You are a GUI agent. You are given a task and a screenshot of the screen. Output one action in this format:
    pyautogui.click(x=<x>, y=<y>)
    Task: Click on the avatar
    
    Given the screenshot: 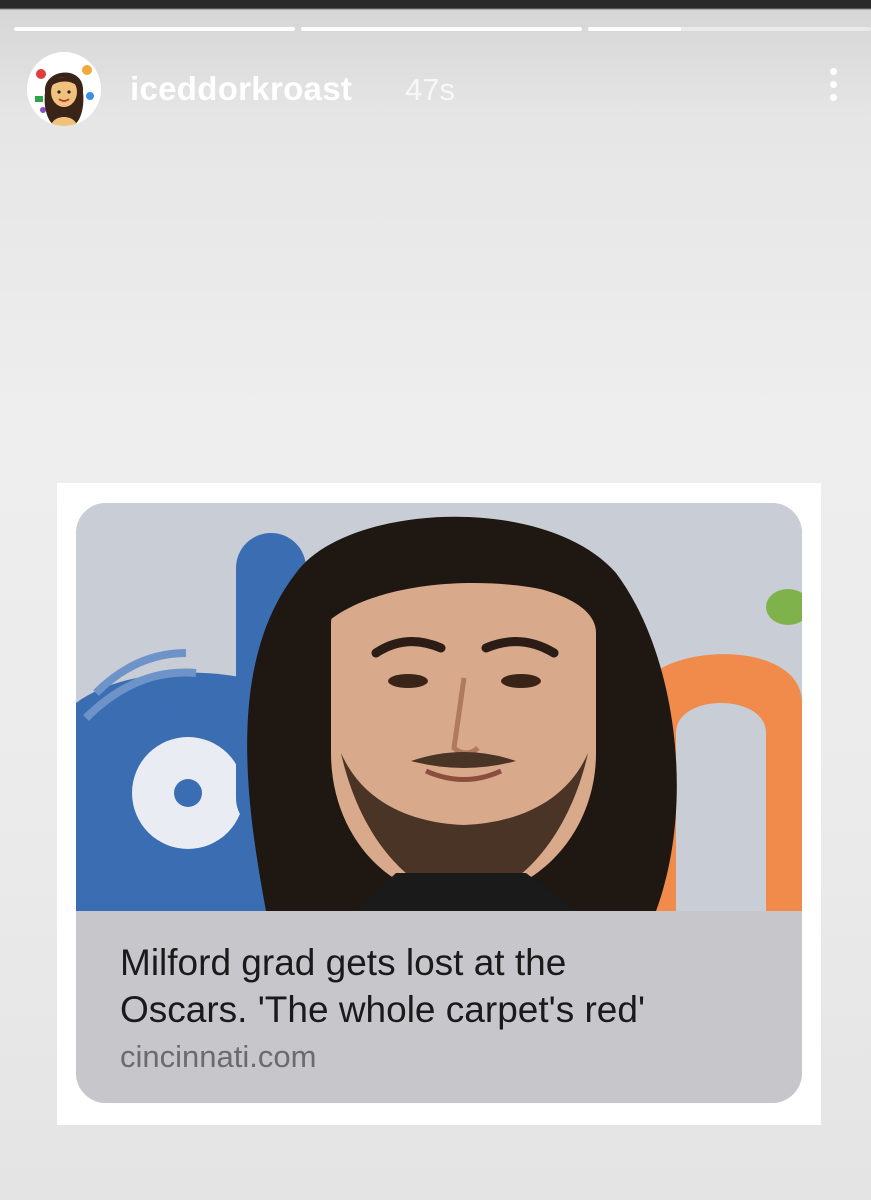 What is the action you would take?
    pyautogui.click(x=64, y=89)
    